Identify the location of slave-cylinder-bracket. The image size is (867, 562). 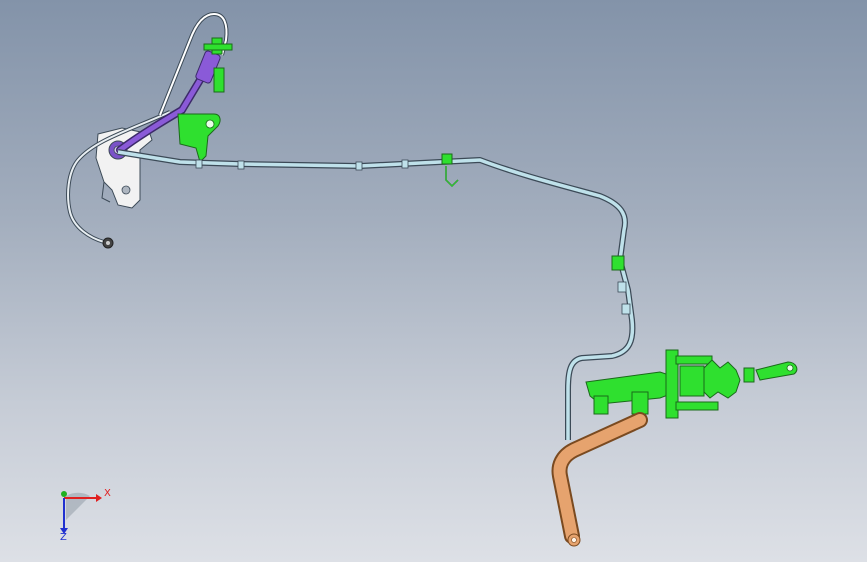
(199, 138).